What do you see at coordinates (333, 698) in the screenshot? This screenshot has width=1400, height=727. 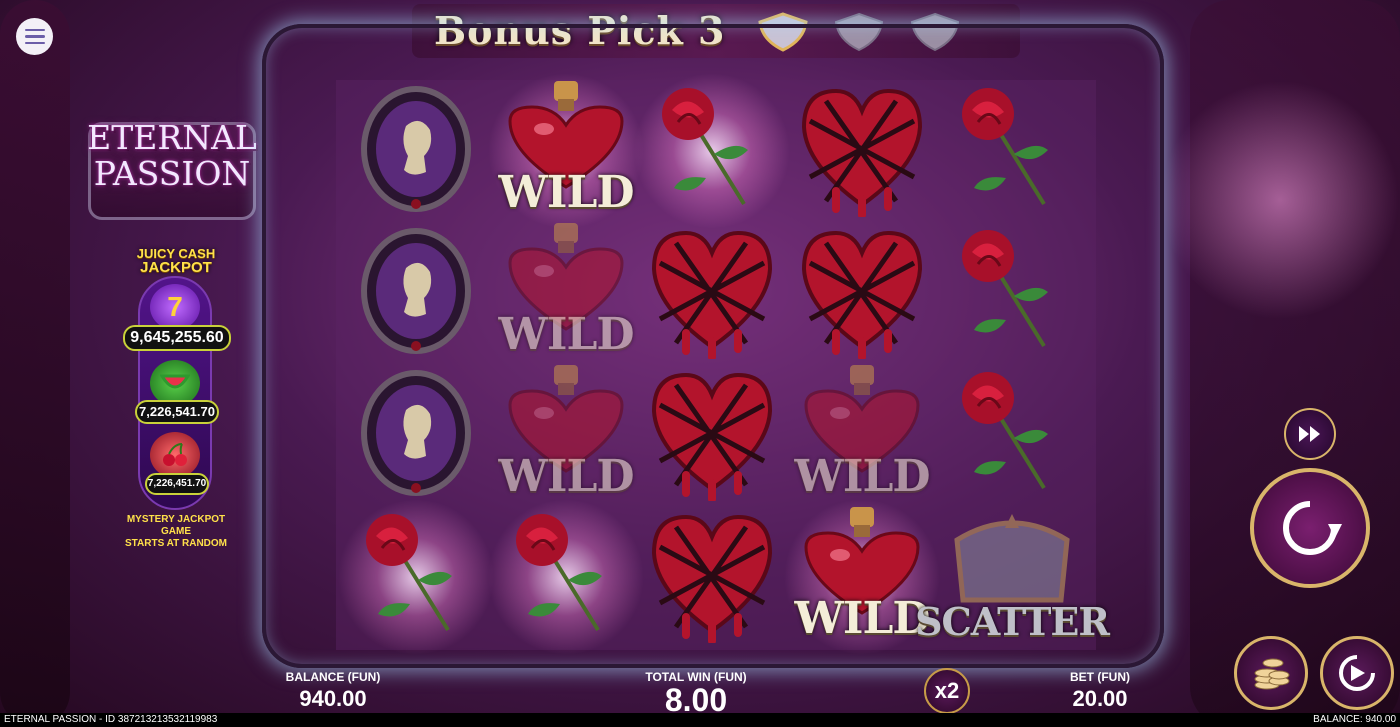 I see `balance-value: 940.00` at bounding box center [333, 698].